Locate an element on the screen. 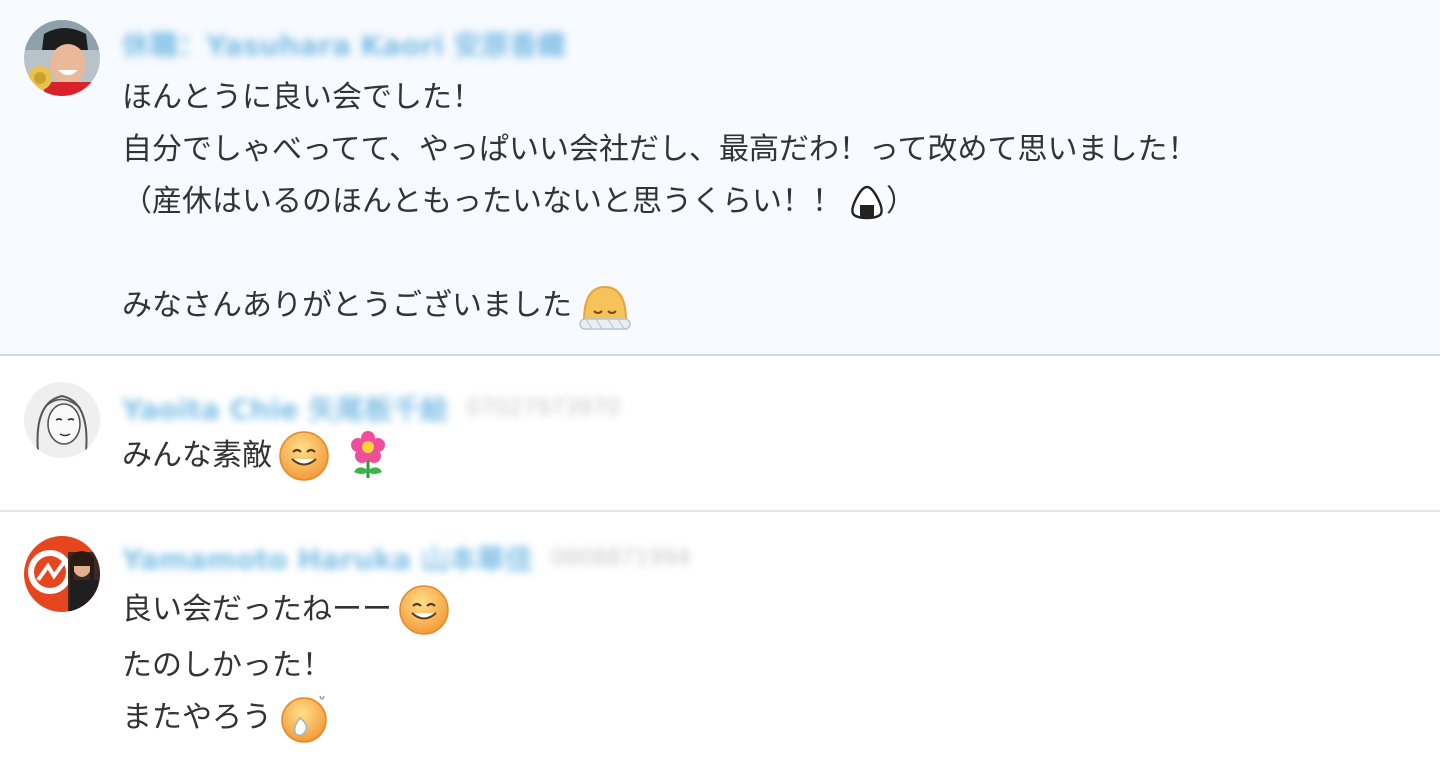 Image resolution: width=1440 pixels, height=776 pixels. avatar-illustration is located at coordinates (62, 420).